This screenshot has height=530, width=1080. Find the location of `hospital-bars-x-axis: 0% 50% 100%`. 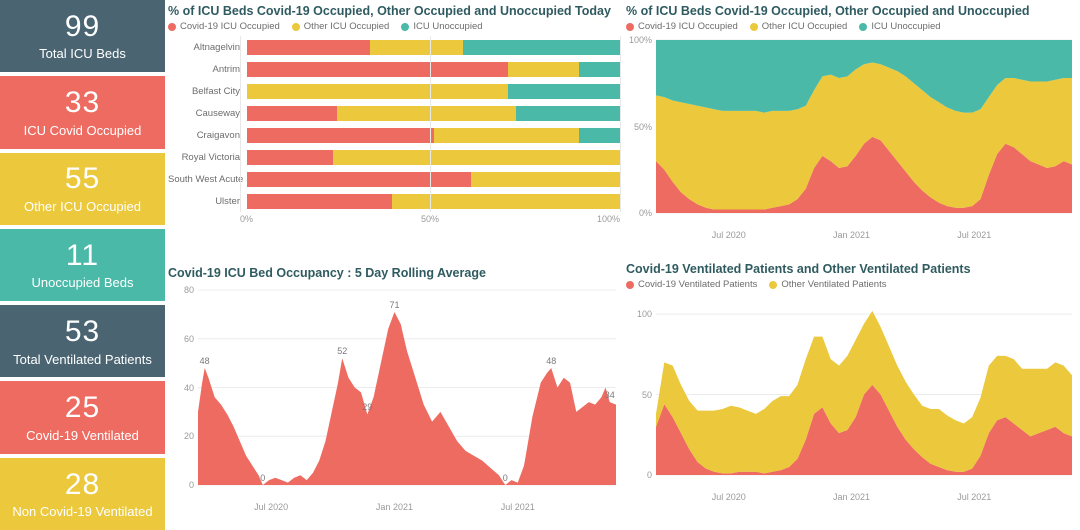

hospital-bars-x-axis: 0% 50% 100% is located at coordinates (430, 219).